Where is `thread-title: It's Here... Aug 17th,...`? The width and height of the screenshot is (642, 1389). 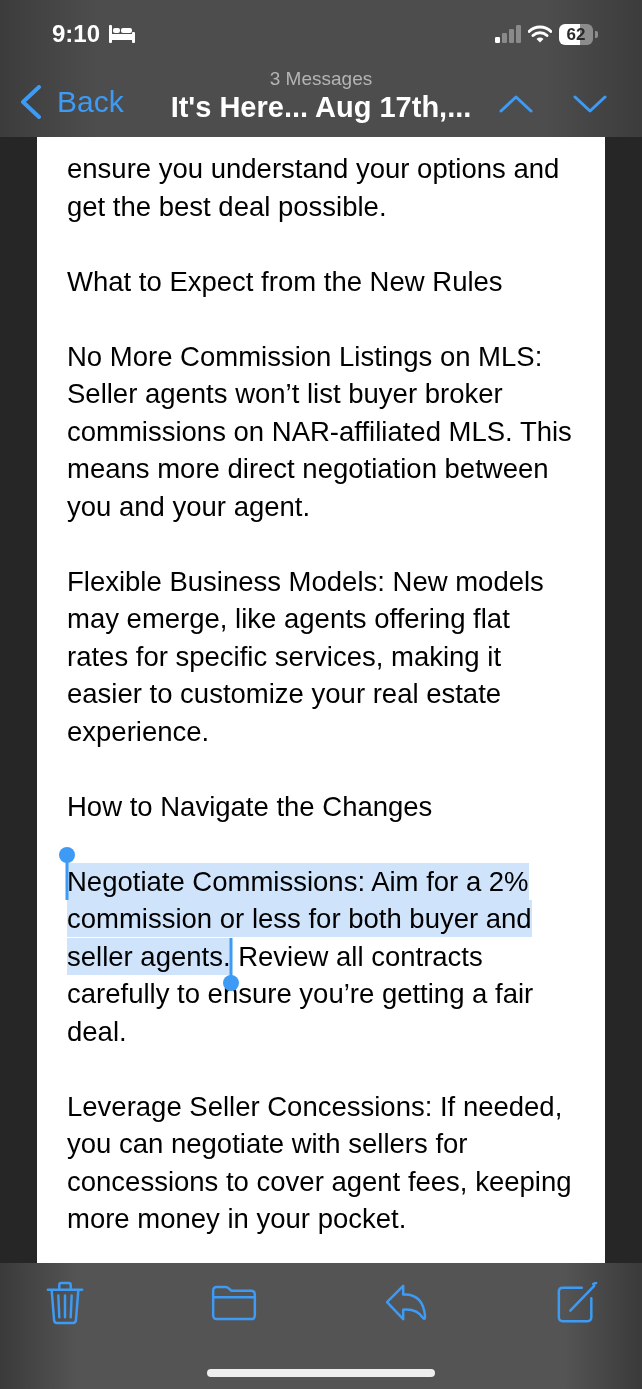 thread-title: It's Here... Aug 17th,... is located at coordinates (321, 107).